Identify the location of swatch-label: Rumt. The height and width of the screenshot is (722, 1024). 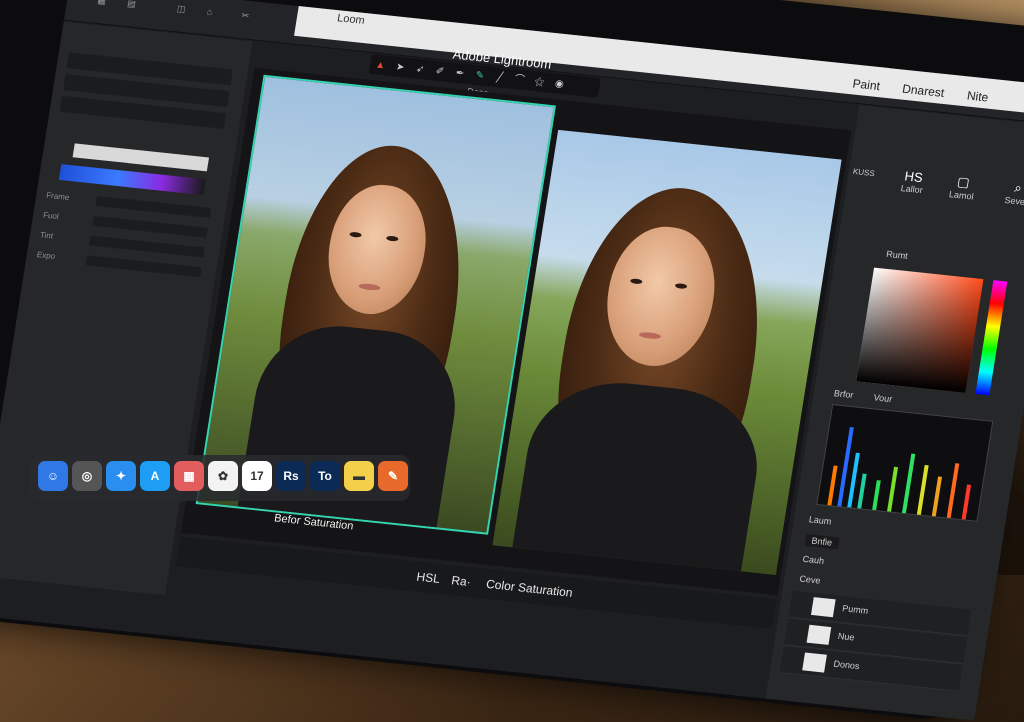
(897, 255).